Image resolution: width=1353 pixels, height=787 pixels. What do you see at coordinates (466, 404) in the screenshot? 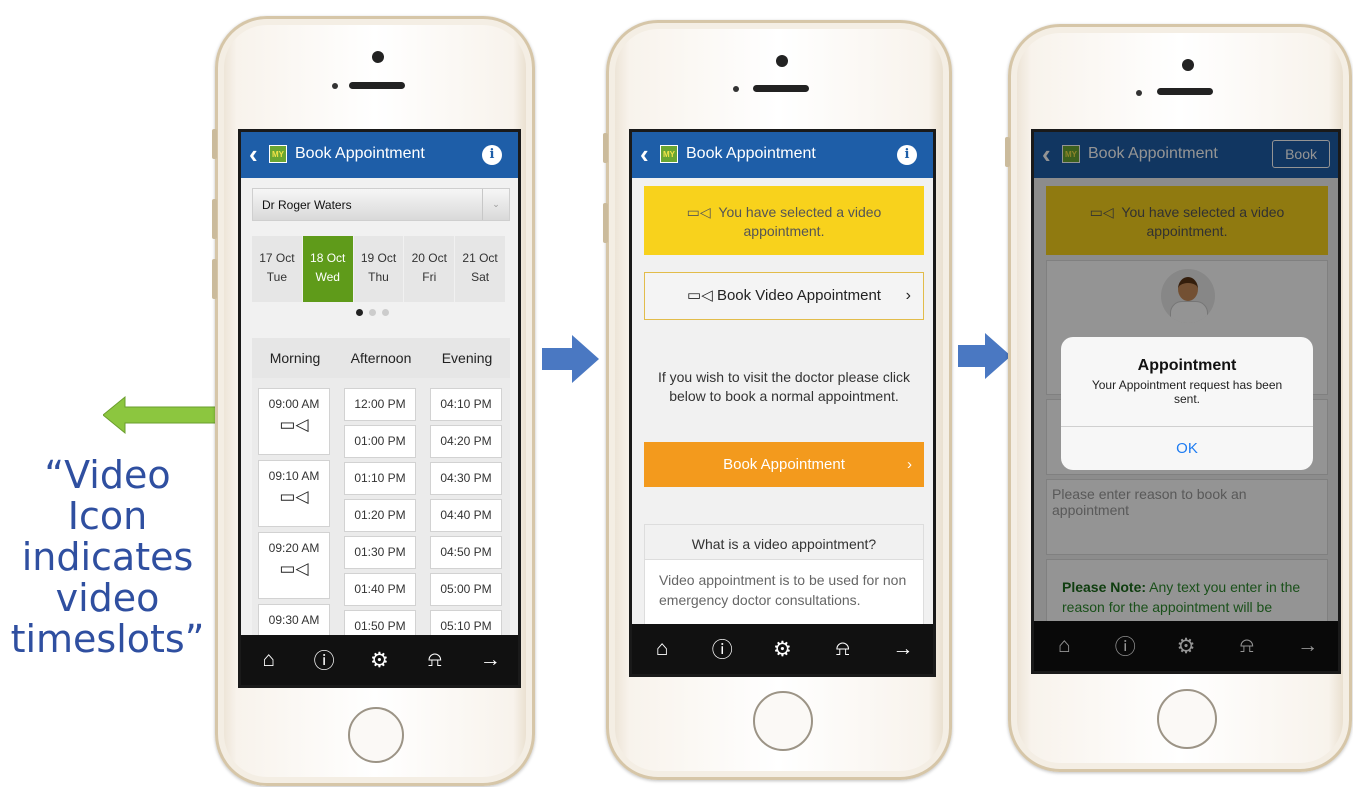
I see `timeslot: 04:10 PM` at bounding box center [466, 404].